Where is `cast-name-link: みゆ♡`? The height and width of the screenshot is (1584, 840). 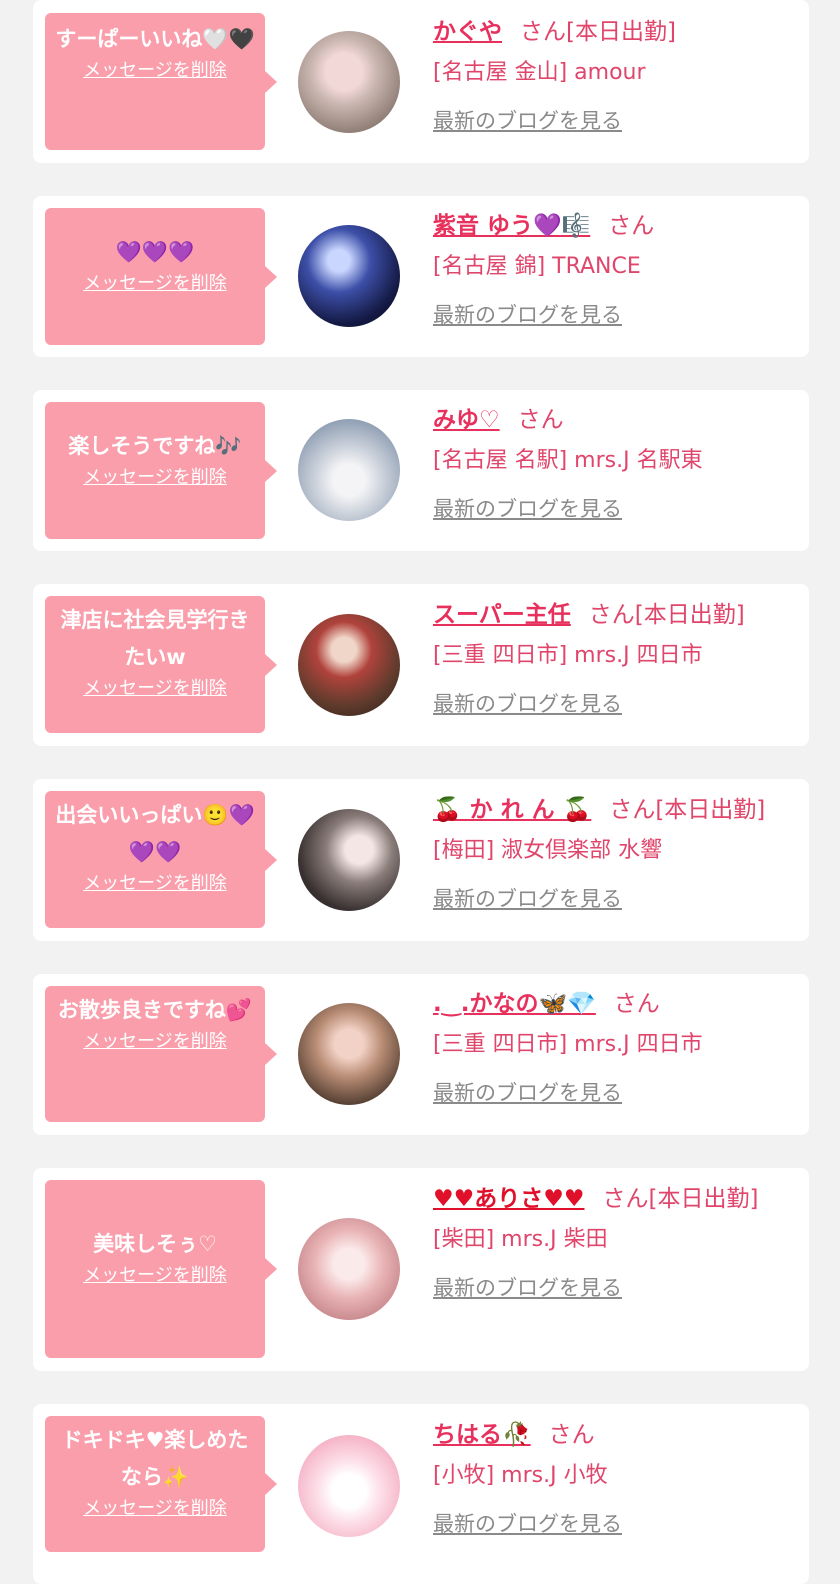
cast-name-link: みゆ♡ is located at coordinates (466, 420).